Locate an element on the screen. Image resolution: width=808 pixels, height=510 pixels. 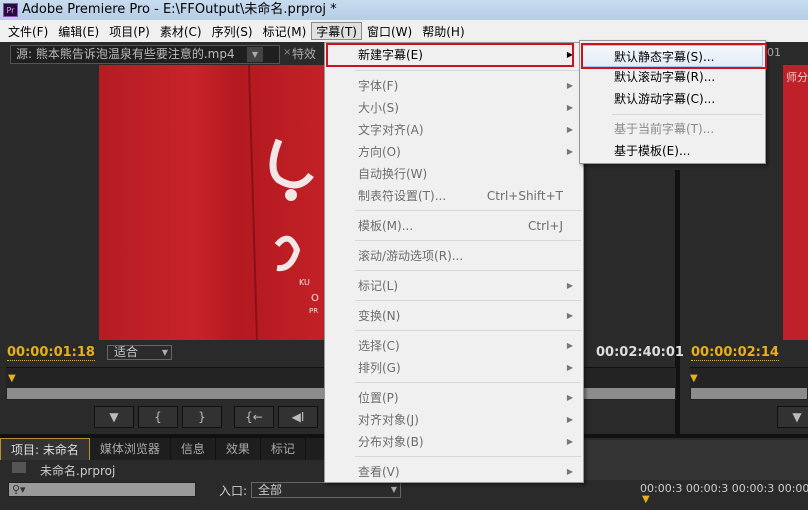
tab-3: 效果 is located at coordinates (238, 449).